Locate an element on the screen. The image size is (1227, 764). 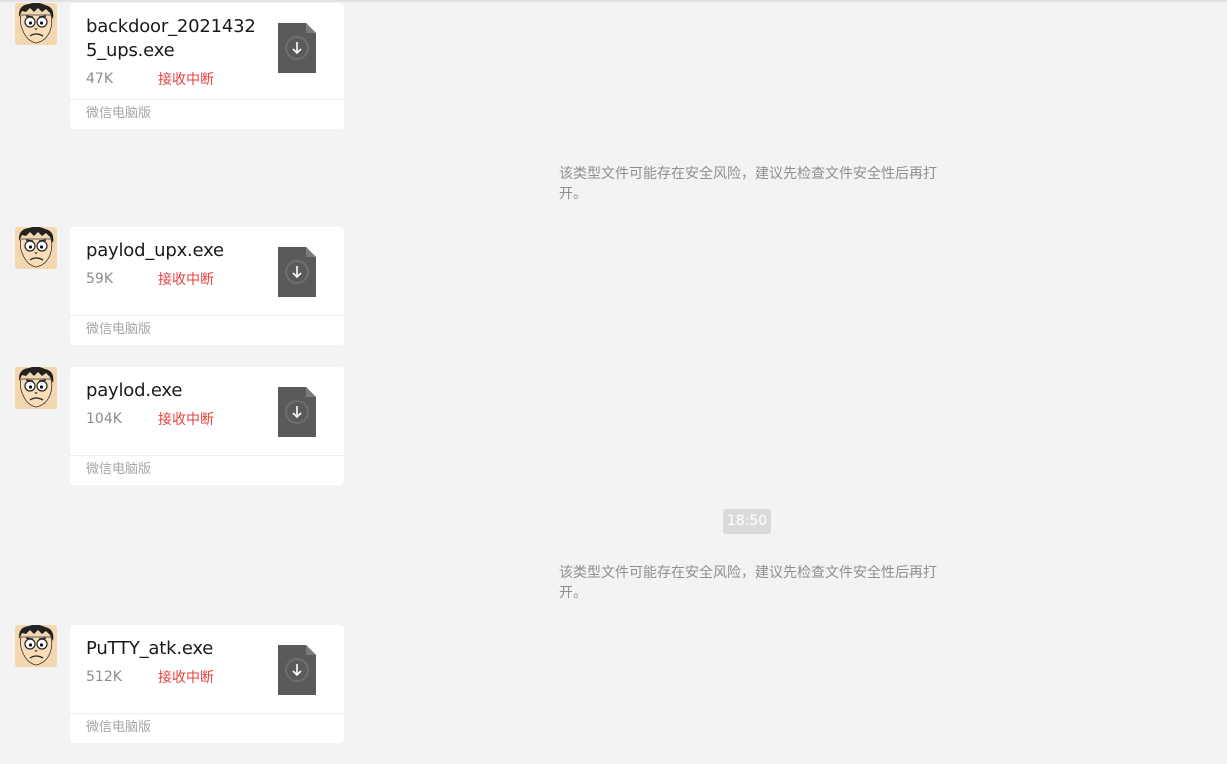
file-message-card: paylod.exe 104K 接收中断 微信电脑版 is located at coordinates (207, 426).